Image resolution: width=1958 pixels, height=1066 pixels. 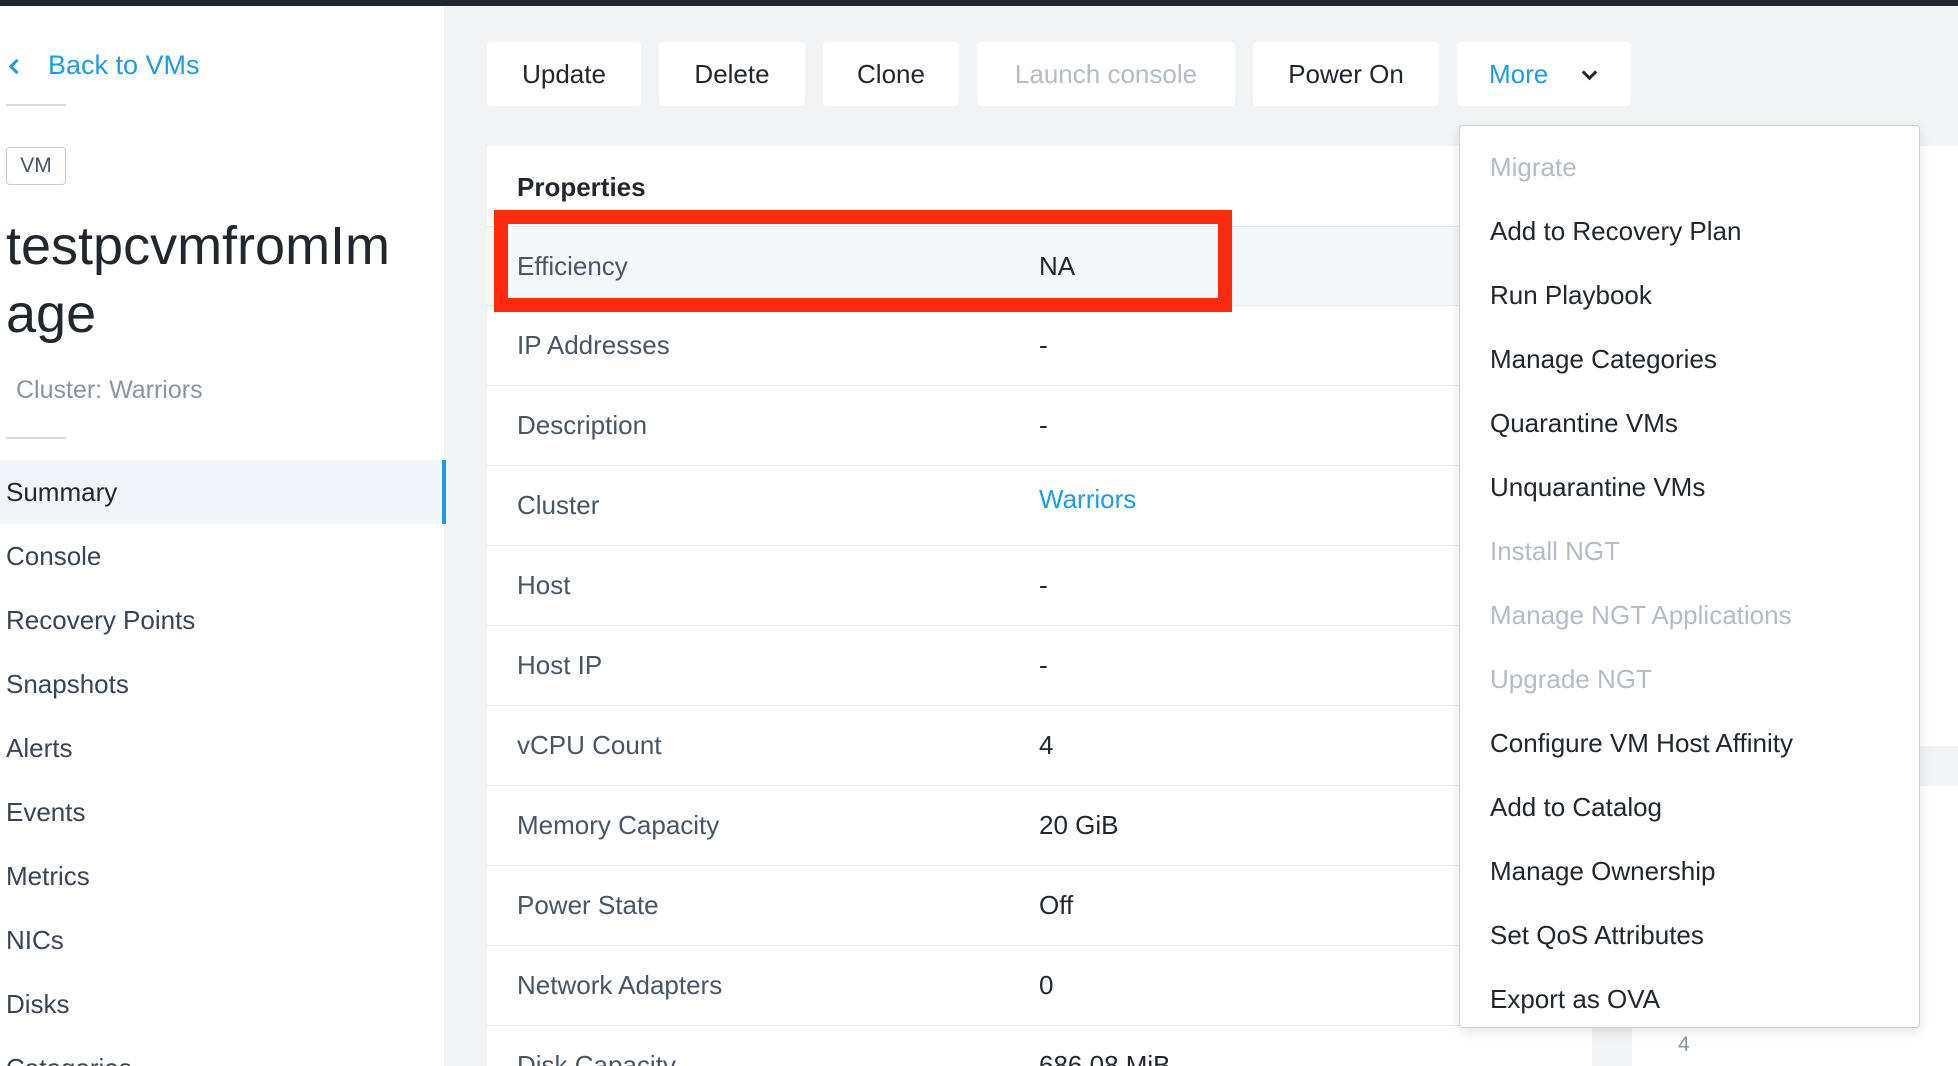 I want to click on more-dropdown-button: More, so click(x=1544, y=74).